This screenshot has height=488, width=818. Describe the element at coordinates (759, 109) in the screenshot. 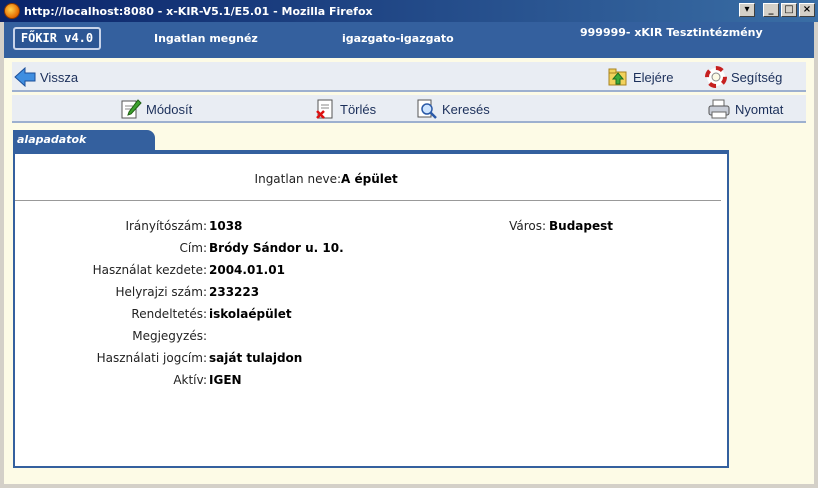

I see `print-label: Nyomtat` at that location.